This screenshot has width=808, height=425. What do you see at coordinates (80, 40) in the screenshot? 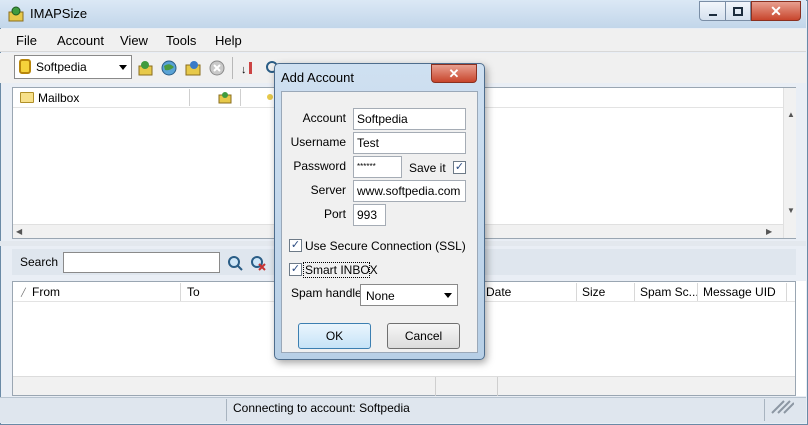
I see `menu-account: Account` at bounding box center [80, 40].